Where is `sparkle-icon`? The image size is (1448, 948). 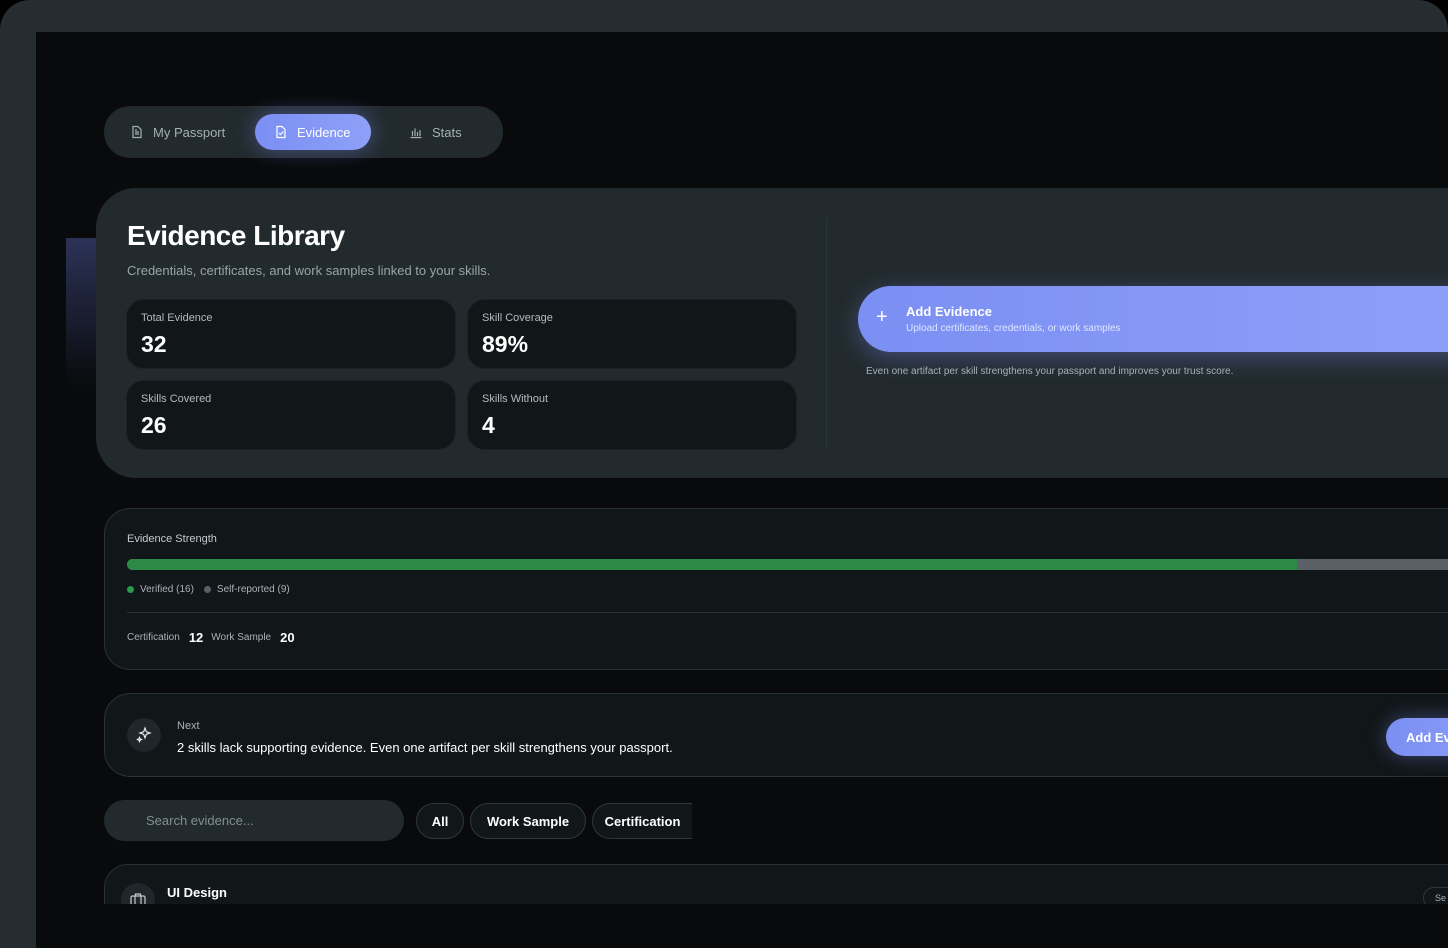
sparkle-icon is located at coordinates (144, 735).